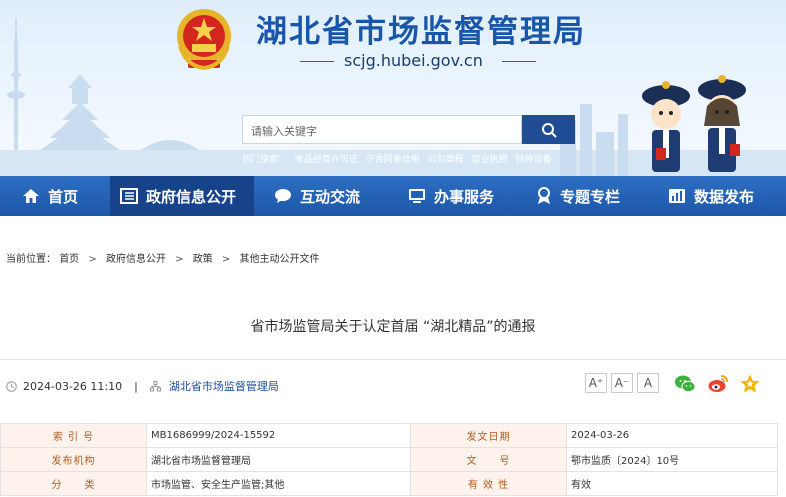  Describe the element at coordinates (11, 386) in the screenshot. I see `clock-icon` at that location.